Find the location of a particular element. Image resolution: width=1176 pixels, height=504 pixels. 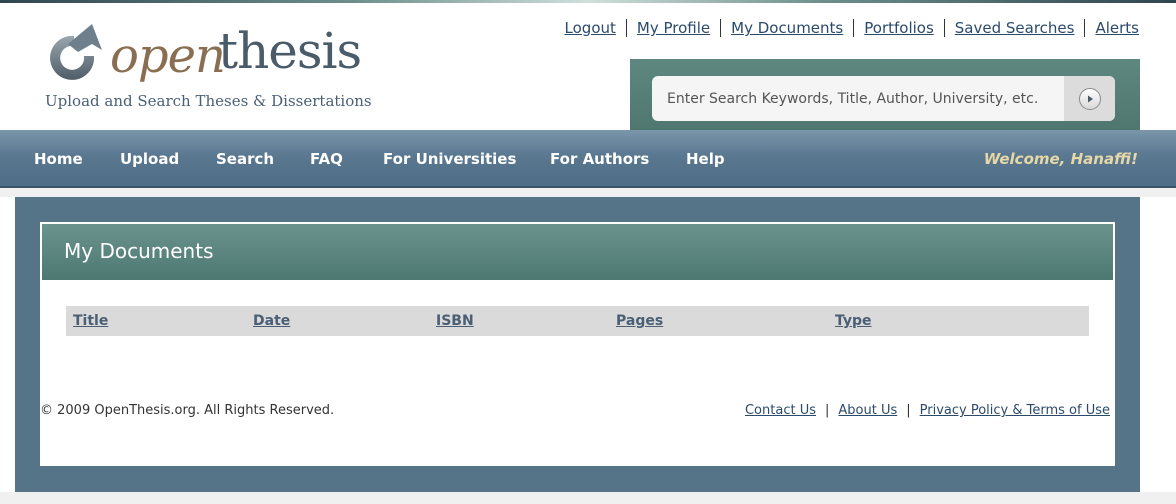

nav-for-authors: For Authors is located at coordinates (599, 159).